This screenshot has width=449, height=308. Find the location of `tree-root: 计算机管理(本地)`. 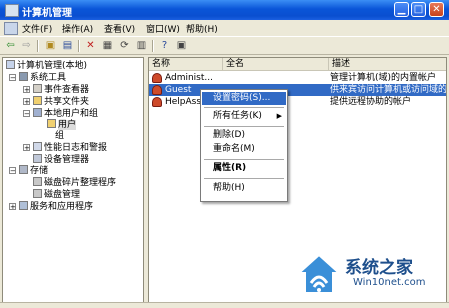

tree-root: 计算机管理(本地) is located at coordinates (46, 65).